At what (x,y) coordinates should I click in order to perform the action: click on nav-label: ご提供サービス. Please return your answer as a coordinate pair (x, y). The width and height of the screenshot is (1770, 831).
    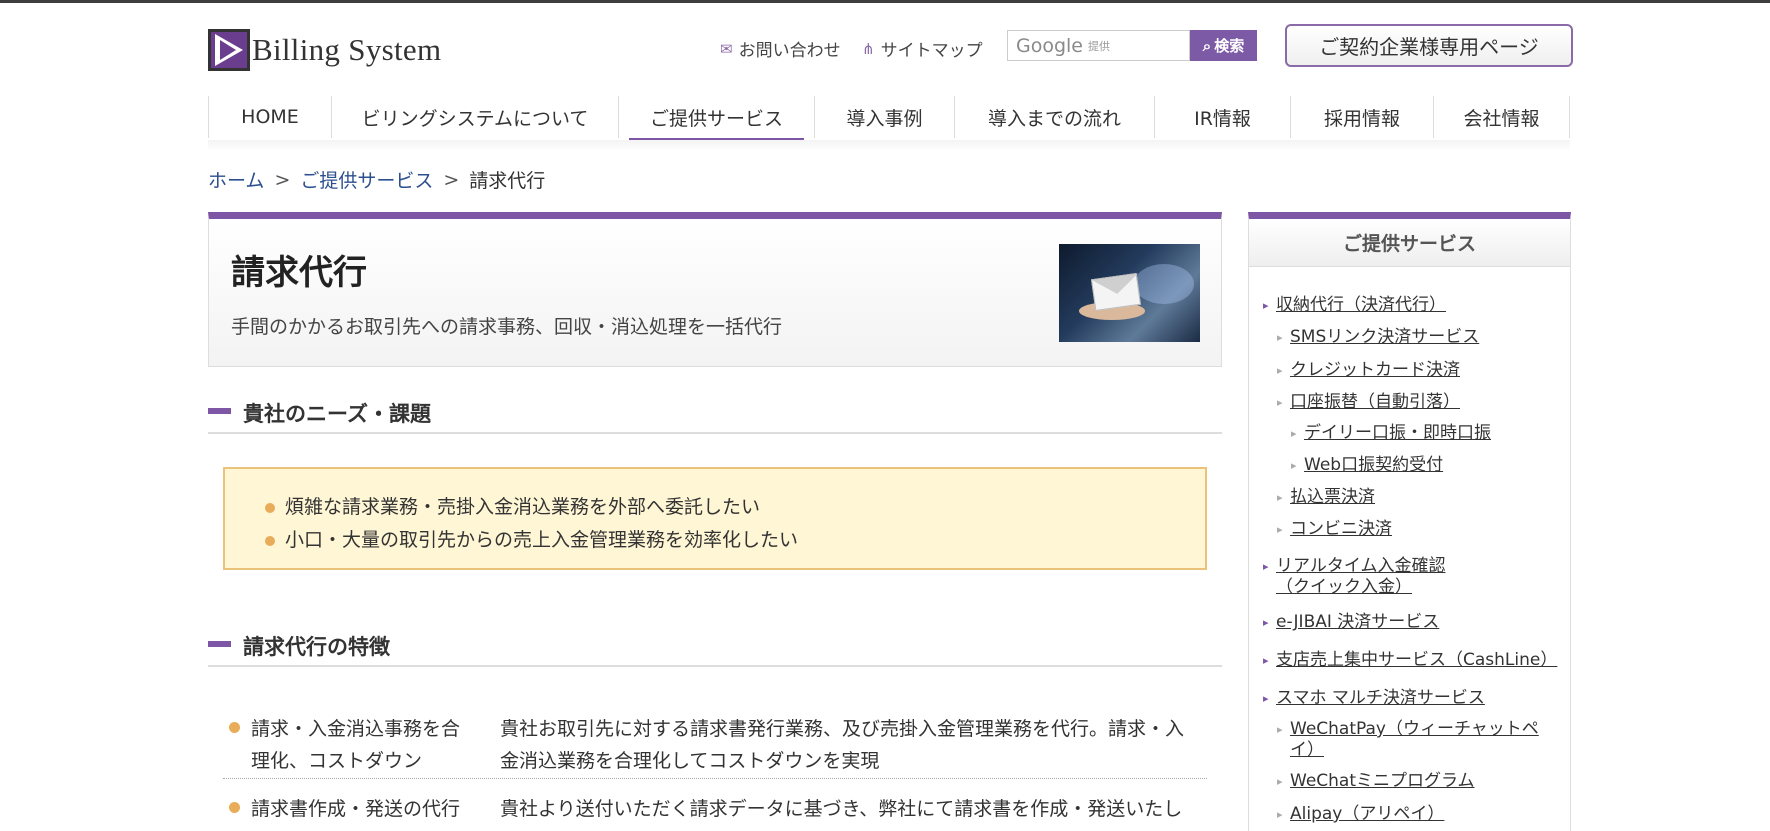
    Looking at the image, I should click on (716, 118).